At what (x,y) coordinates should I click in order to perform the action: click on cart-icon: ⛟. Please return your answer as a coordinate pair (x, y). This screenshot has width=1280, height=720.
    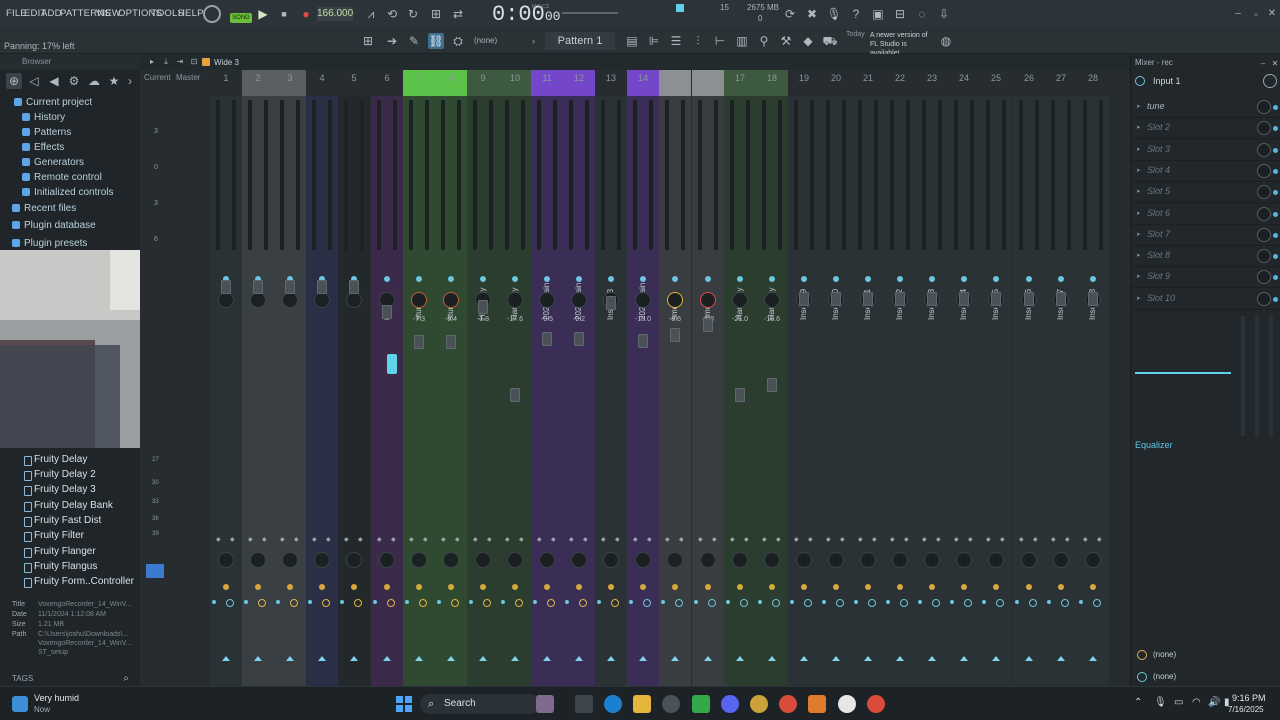
    Looking at the image, I should click on (830, 41).